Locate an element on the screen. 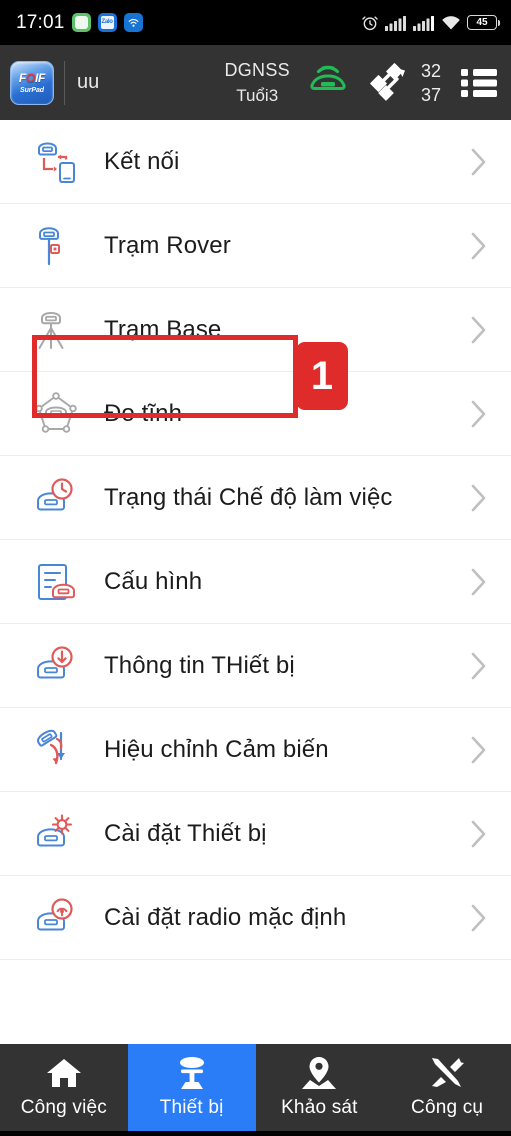 This screenshot has height=1136, width=511. status-bar-right: 45 is located at coordinates (430, 23).